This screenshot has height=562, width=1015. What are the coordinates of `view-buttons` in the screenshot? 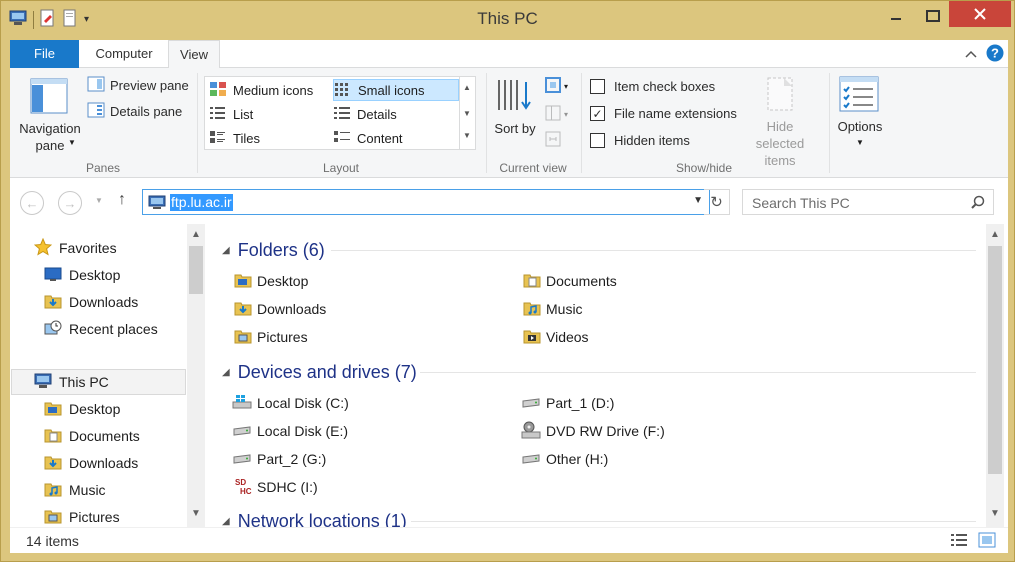 It's located at (973, 541).